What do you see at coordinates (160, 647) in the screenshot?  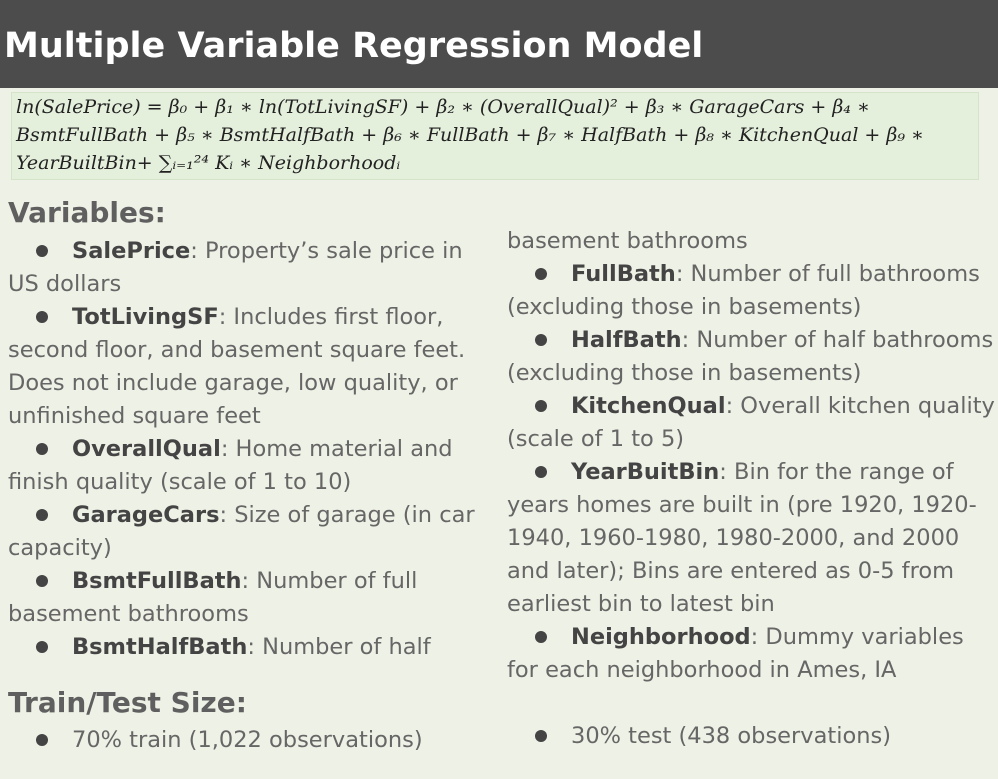 I see `variable-term: BsmtHalfBath` at bounding box center [160, 647].